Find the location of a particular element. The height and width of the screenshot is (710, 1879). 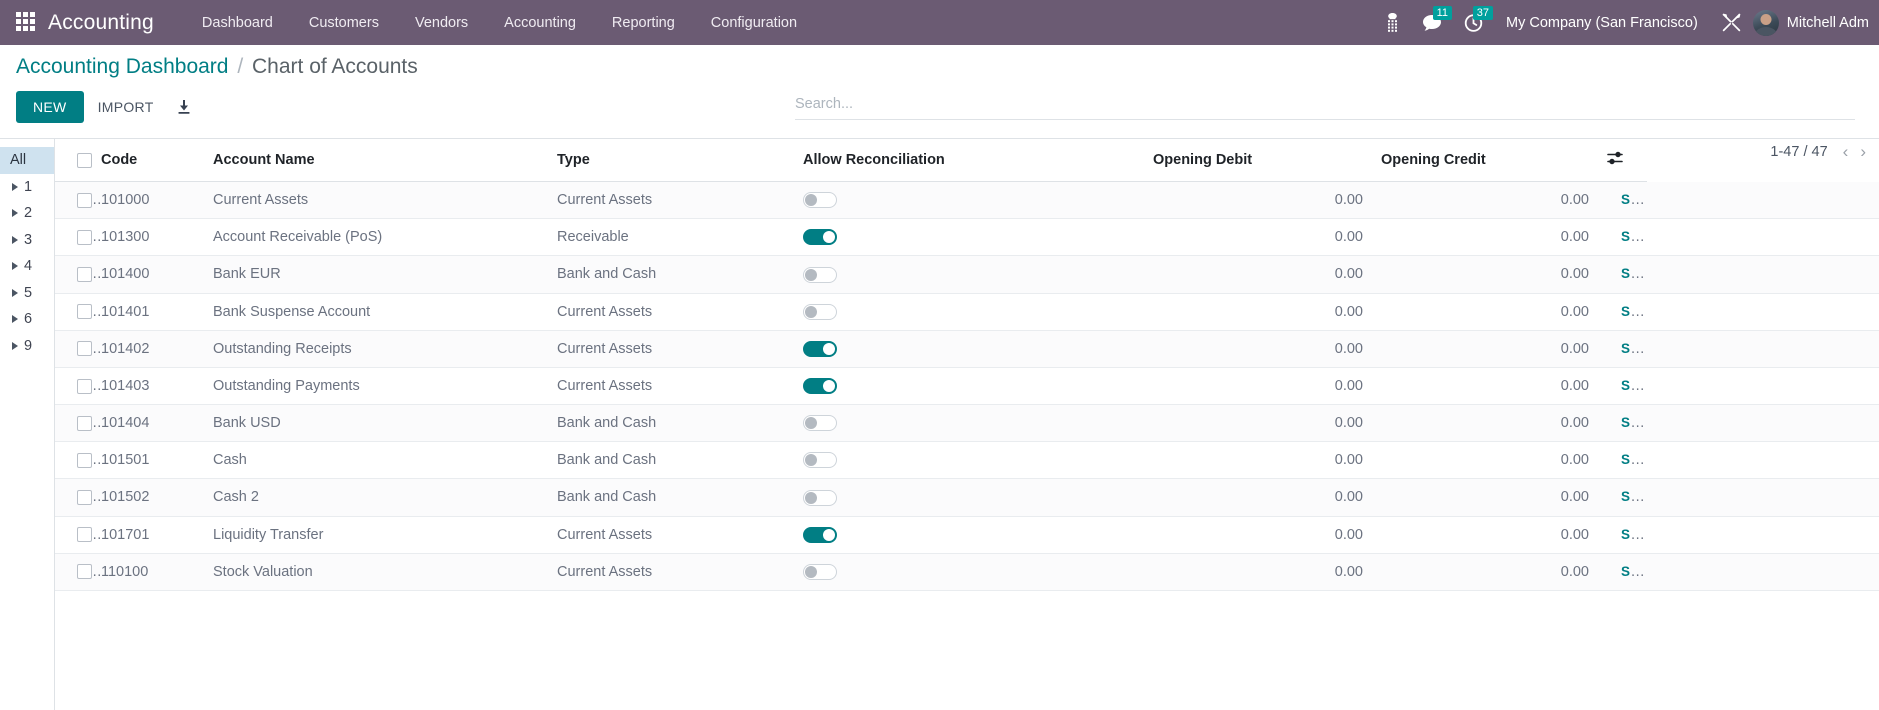

sidebar-item-3: 3 is located at coordinates (27, 240).